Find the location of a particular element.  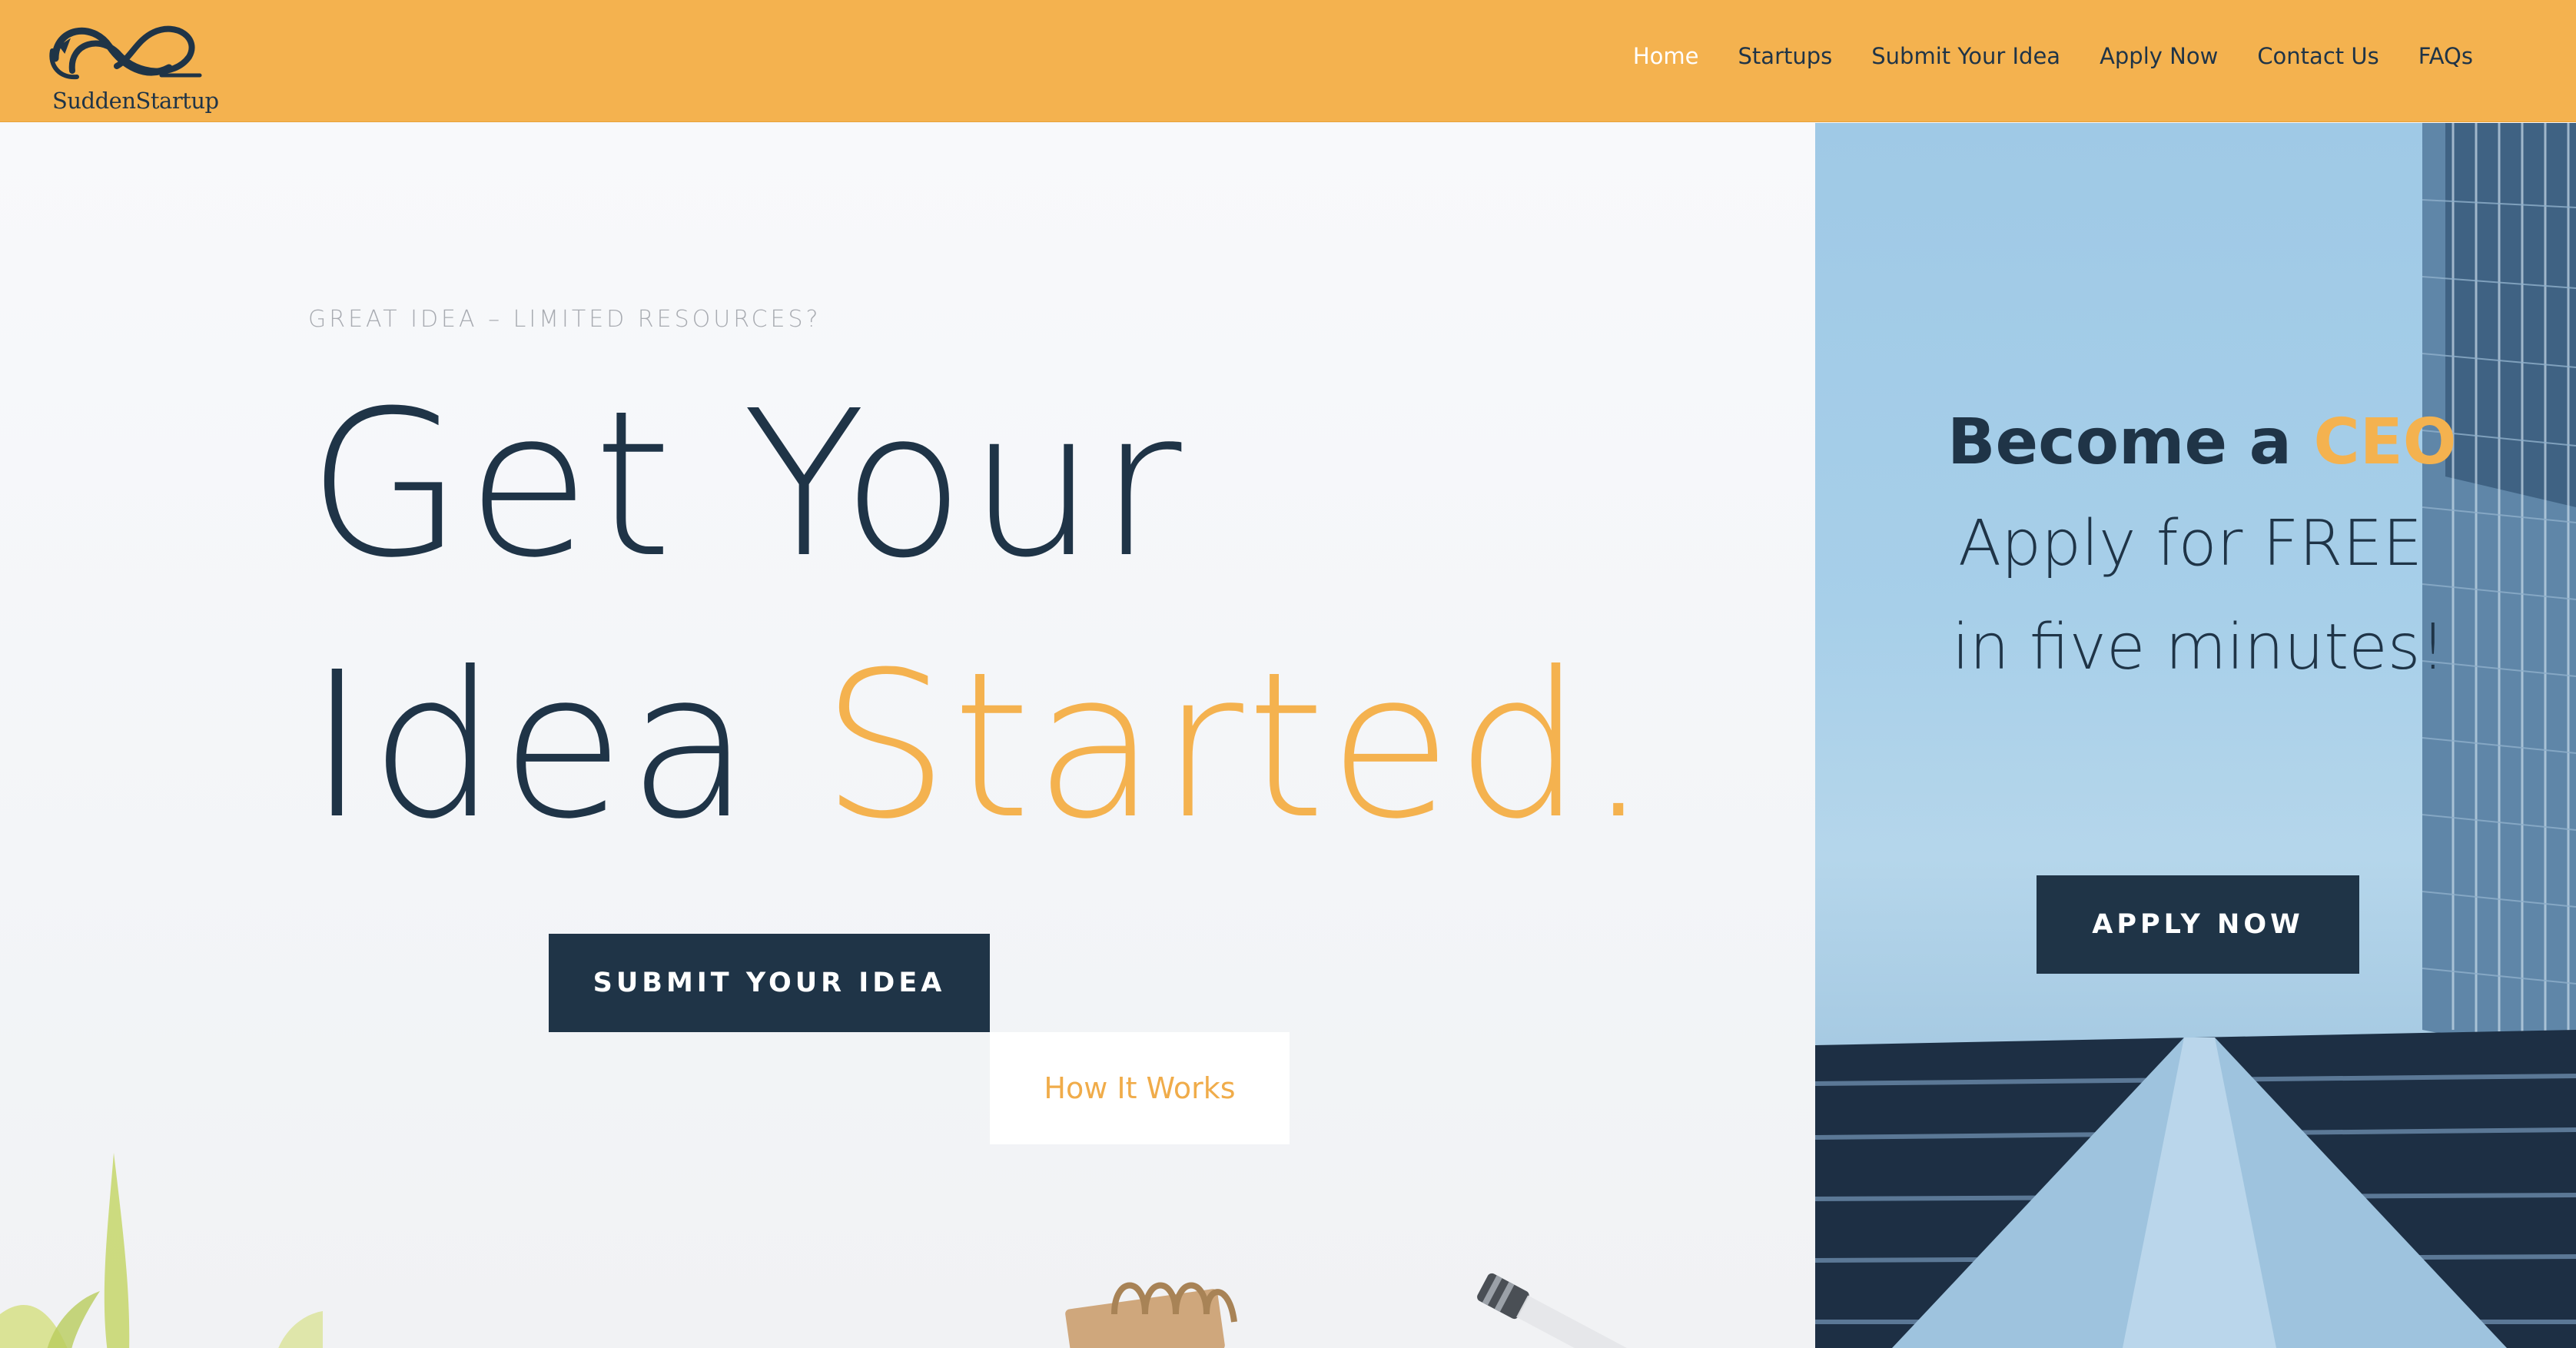

hero-eyebrow: GREAT IDEA – LIMITED RESOURCES? is located at coordinates (565, 319).